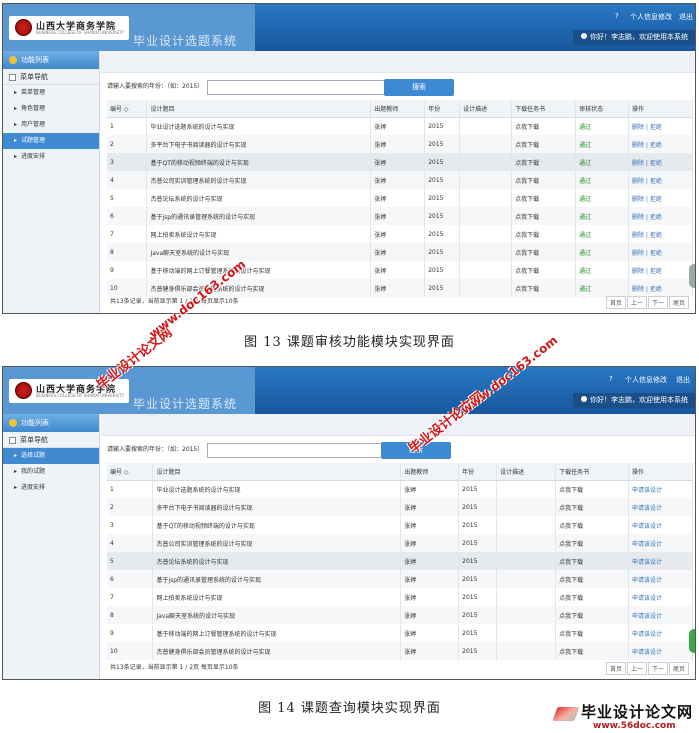 The height and width of the screenshot is (733, 699). I want to click on table-header-row: 编号 ◇ 设计题目 出题教师 年份 设计描述 下载任务书 操作, so click(400, 472).